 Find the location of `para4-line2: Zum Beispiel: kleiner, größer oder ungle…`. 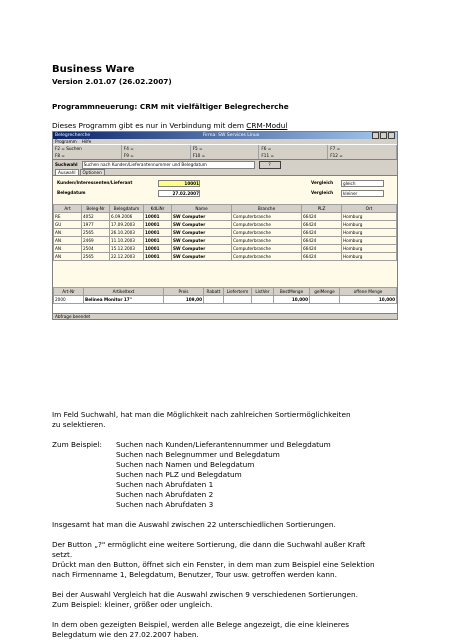

para4-line2: Zum Beispiel: kleiner, größer oder ungle… is located at coordinates (132, 604).